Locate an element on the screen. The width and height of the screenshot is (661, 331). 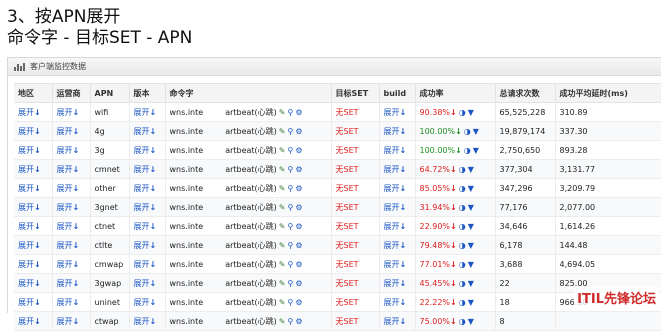
column-header: build is located at coordinates (397, 93).